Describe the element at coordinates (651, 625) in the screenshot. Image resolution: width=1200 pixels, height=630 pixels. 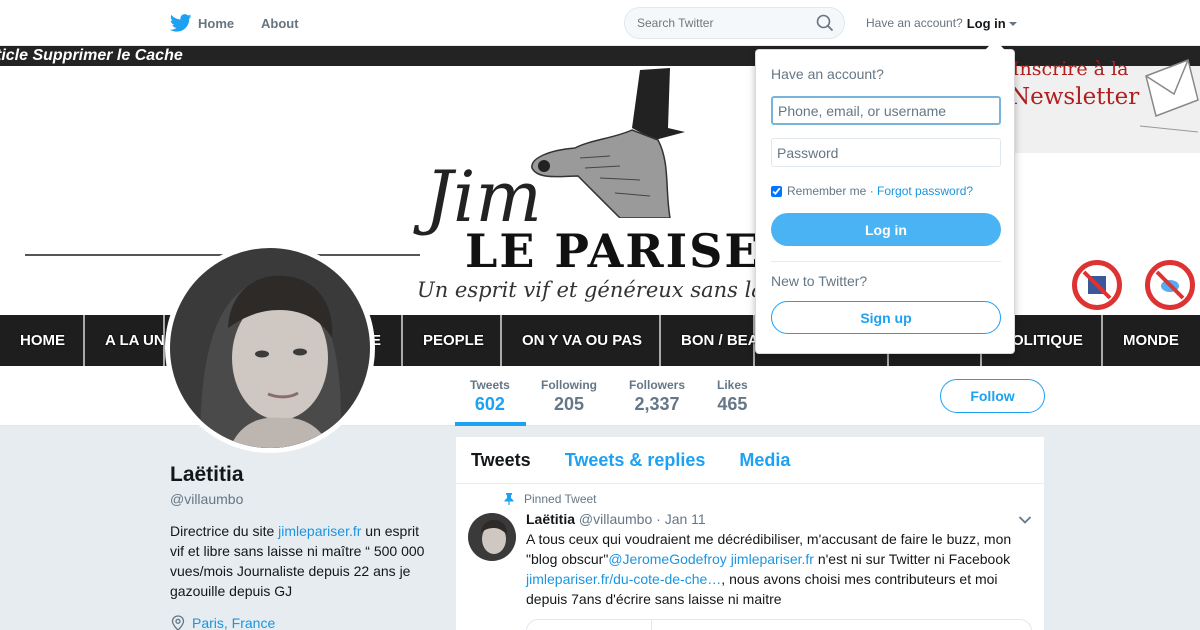
I see `tweet-card-divider` at that location.